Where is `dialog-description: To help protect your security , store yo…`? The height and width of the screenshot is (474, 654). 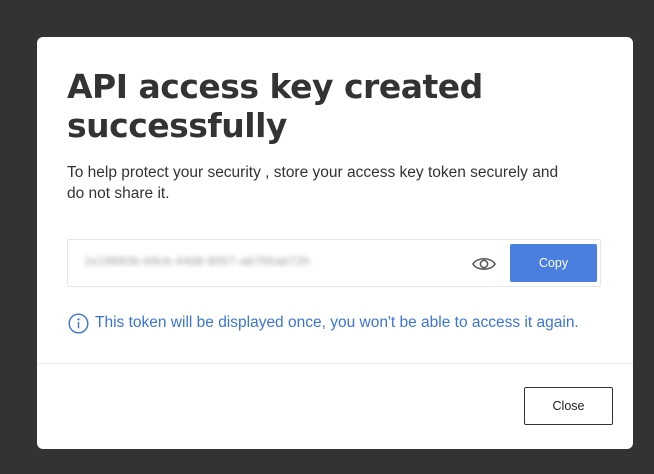
dialog-description: To help protect your security , store yo… is located at coordinates (313, 183).